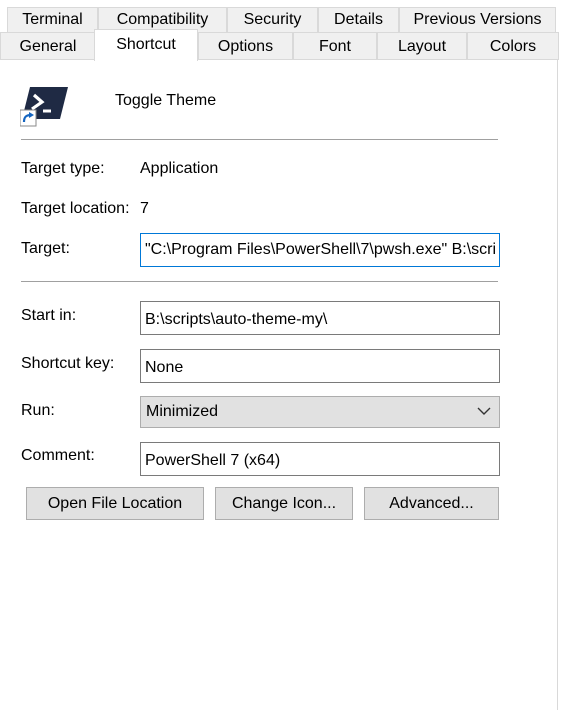  Describe the element at coordinates (320, 366) in the screenshot. I see `shortcut-key-field` at that location.